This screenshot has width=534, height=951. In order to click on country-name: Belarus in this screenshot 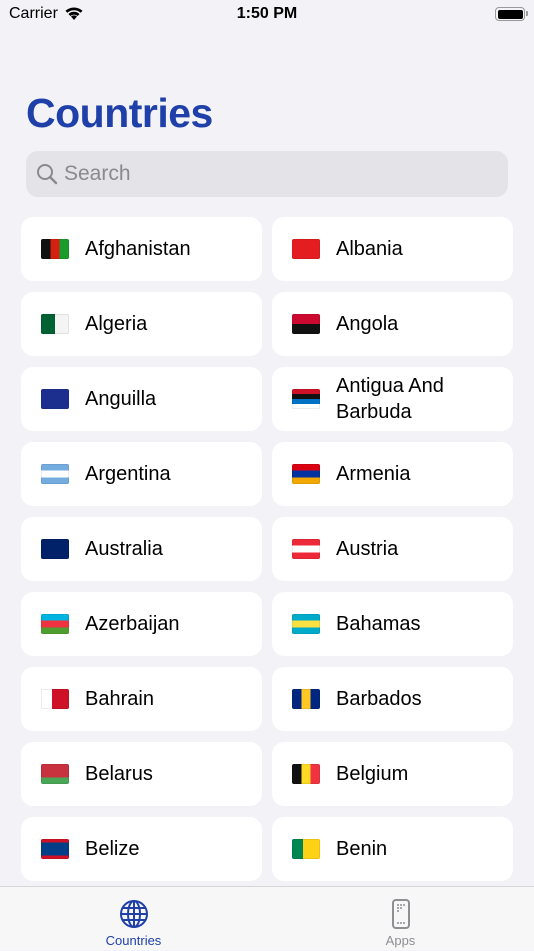, I will do `click(119, 774)`.